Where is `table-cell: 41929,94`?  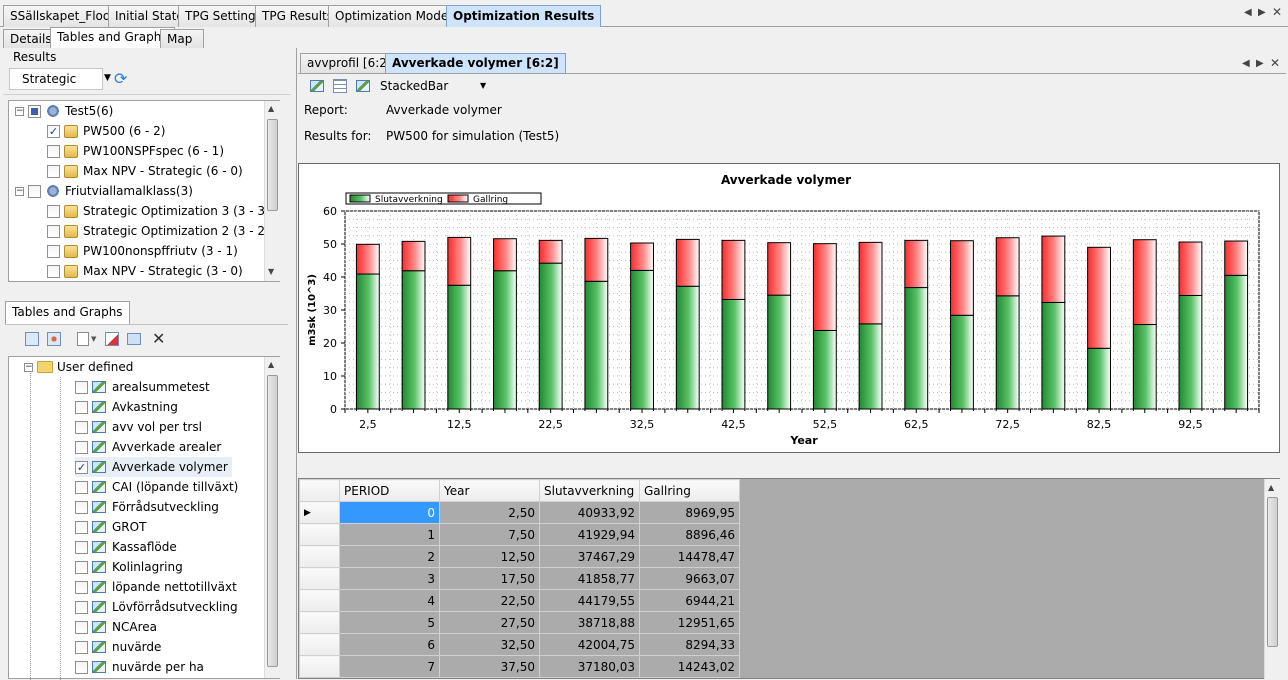 table-cell: 41929,94 is located at coordinates (589, 534).